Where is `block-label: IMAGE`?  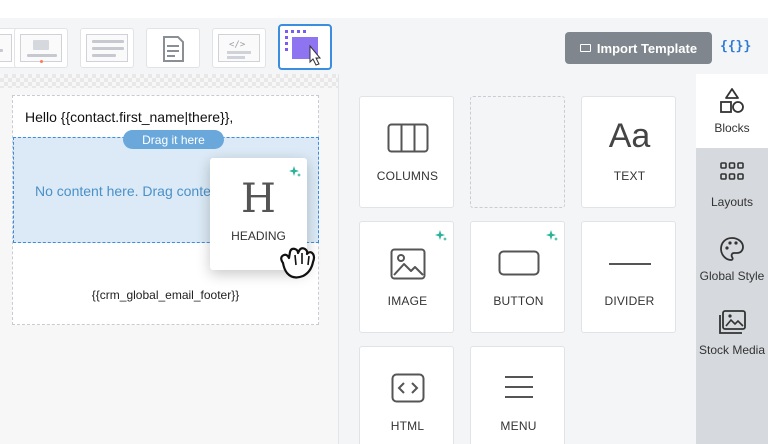
block-label: IMAGE is located at coordinates (407, 301).